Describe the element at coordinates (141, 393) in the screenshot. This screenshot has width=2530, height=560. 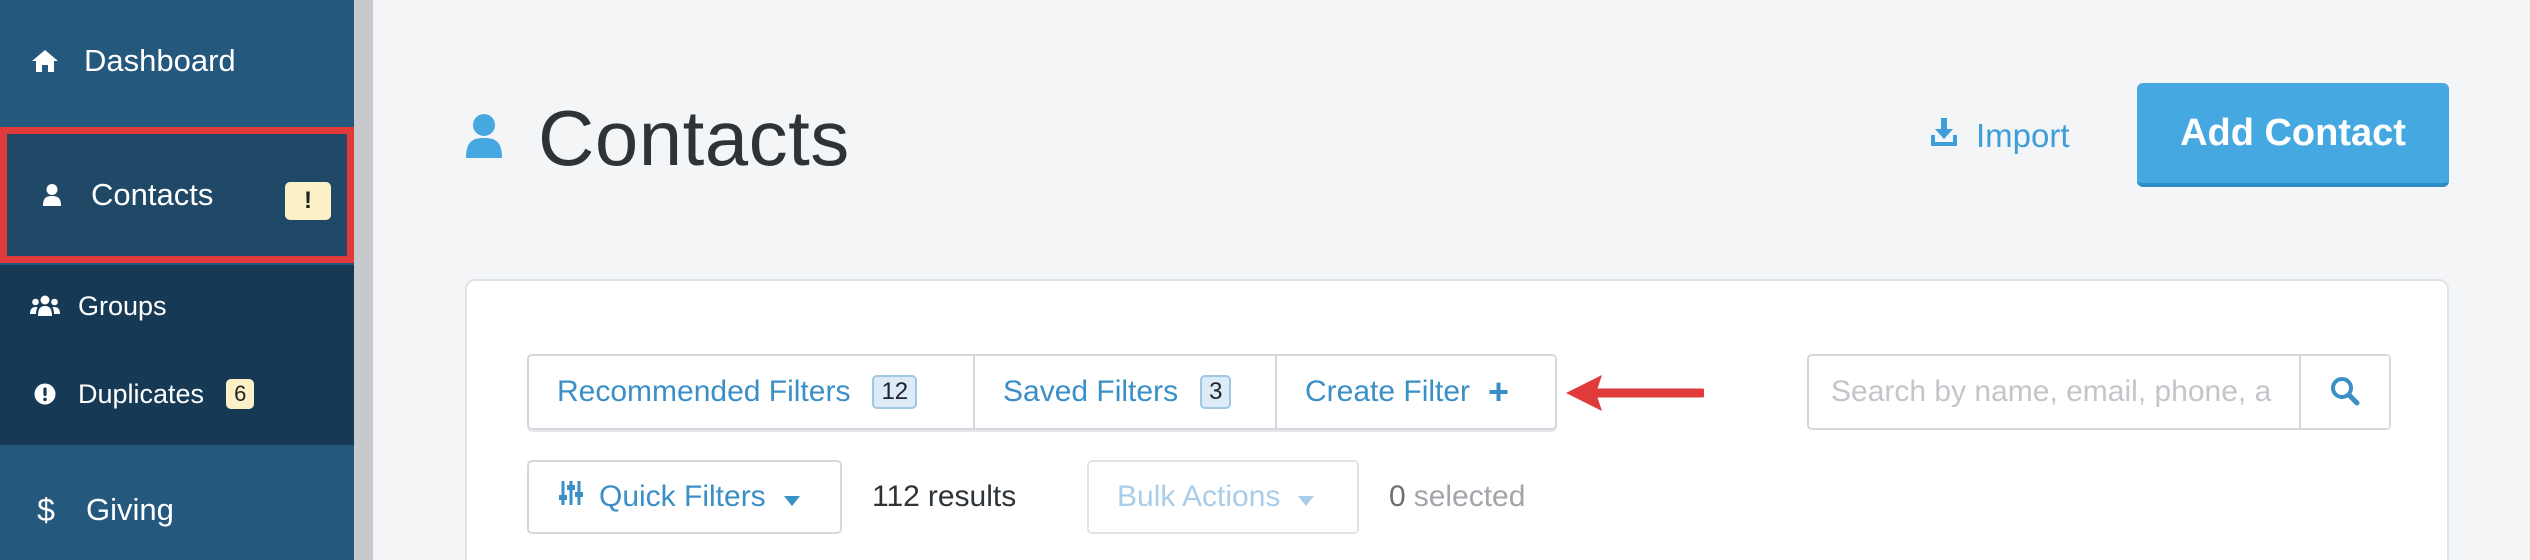
I see `sidebar-item-label: Duplicates` at that location.